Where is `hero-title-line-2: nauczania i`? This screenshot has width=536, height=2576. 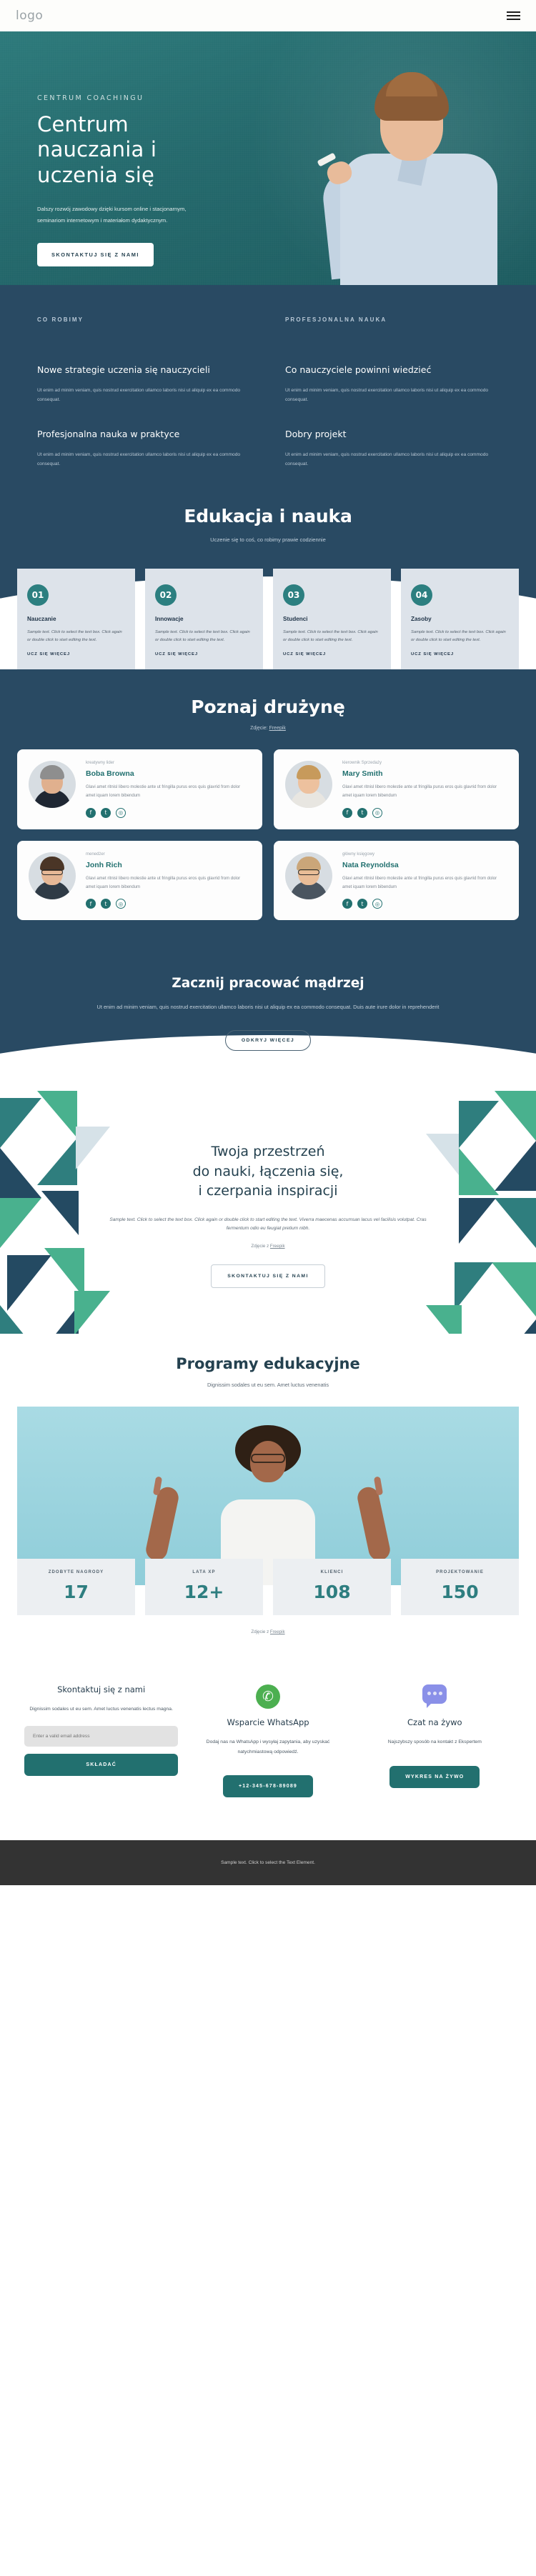
hero-title-line-2: nauczania i is located at coordinates (97, 149).